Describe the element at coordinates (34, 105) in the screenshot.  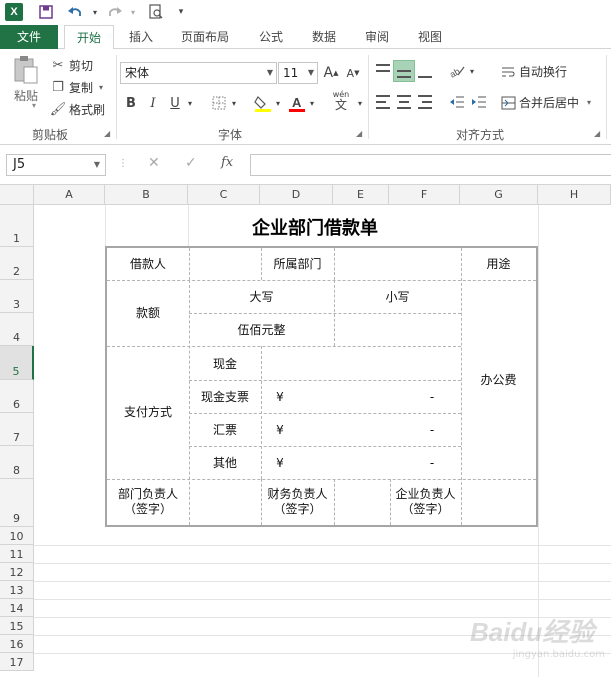
I see `paste-dropdown-icon: ▾` at that location.